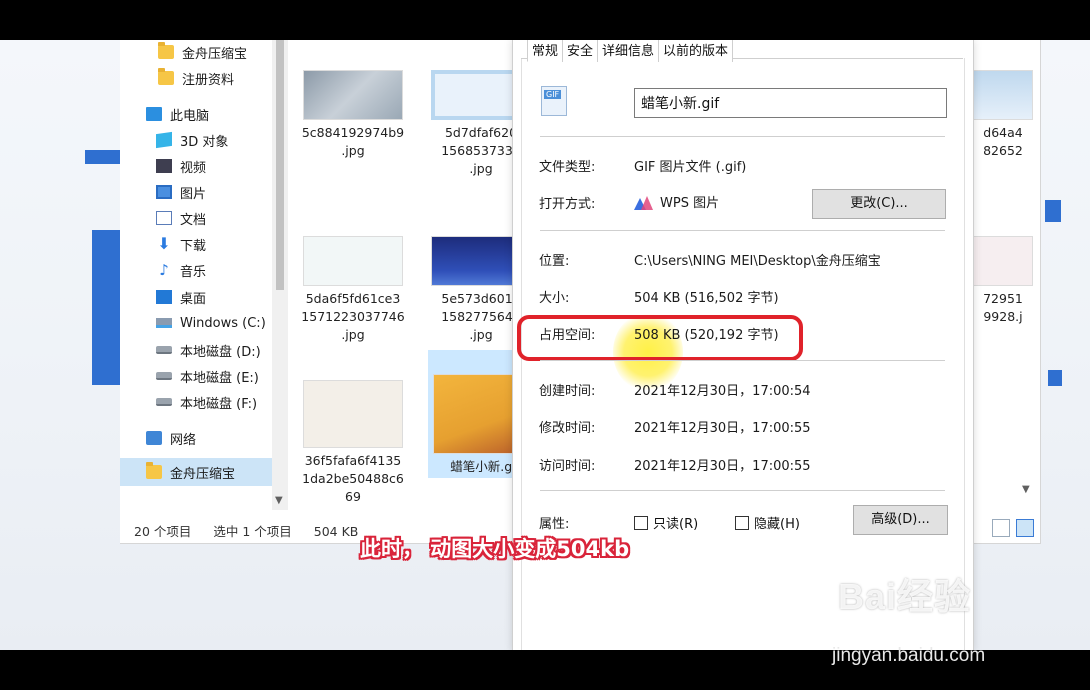  What do you see at coordinates (255, 530) in the screenshot?
I see `status-bar: 20 个项目 选中 1 个项目 504 KB` at bounding box center [255, 530].